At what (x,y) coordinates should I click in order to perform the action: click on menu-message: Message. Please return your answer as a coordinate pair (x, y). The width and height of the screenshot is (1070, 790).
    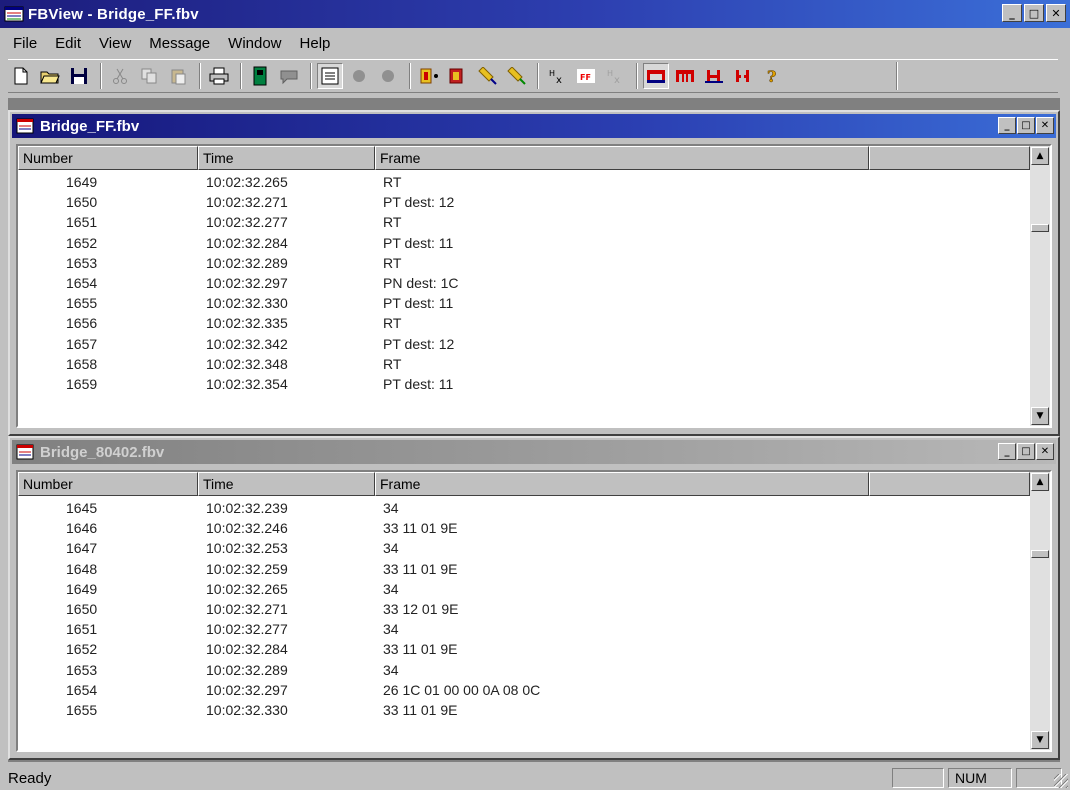
    Looking at the image, I should click on (179, 43).